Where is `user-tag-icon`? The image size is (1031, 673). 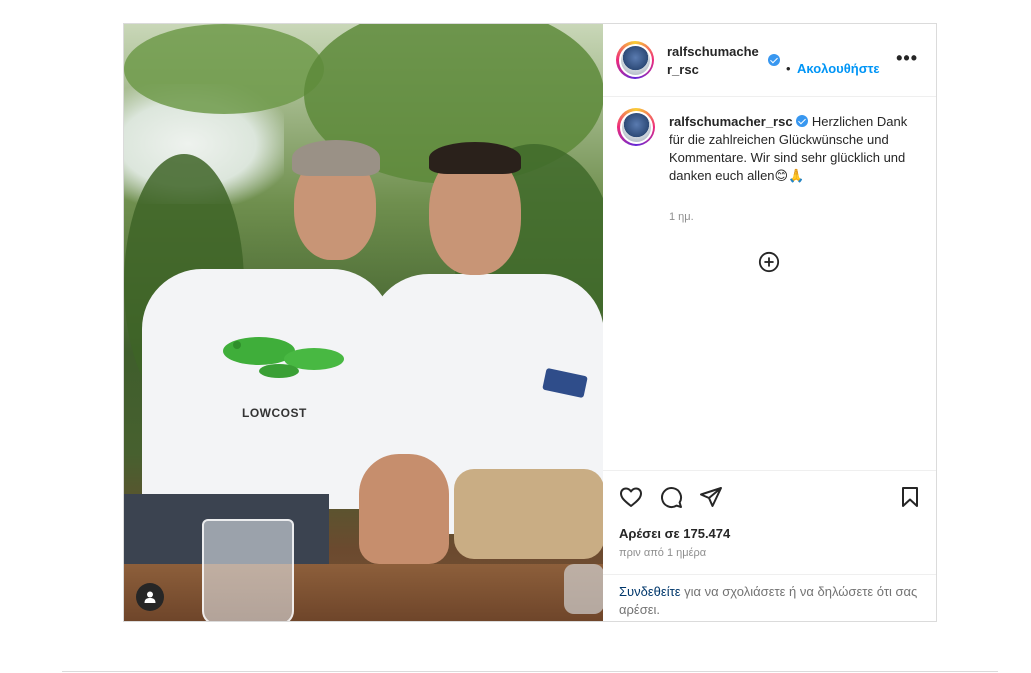
user-tag-icon is located at coordinates (150, 597).